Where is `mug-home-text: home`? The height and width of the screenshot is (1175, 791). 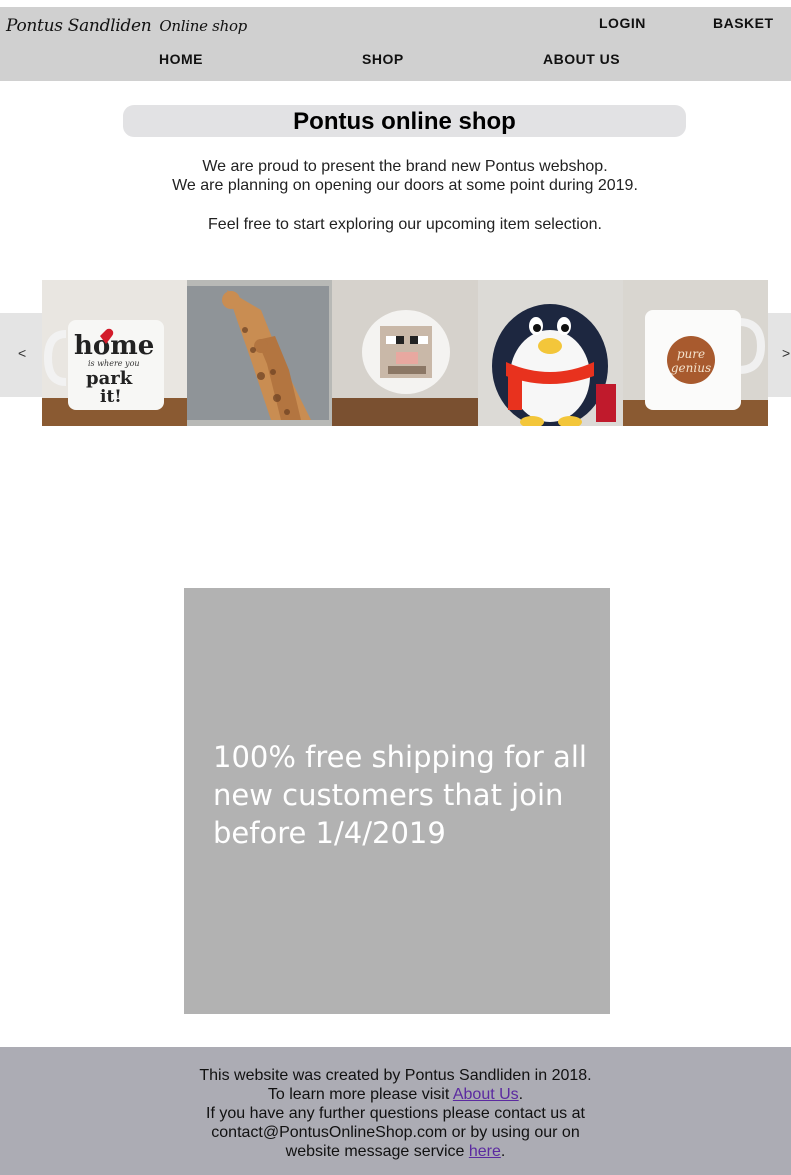 mug-home-text: home is located at coordinates (114, 346).